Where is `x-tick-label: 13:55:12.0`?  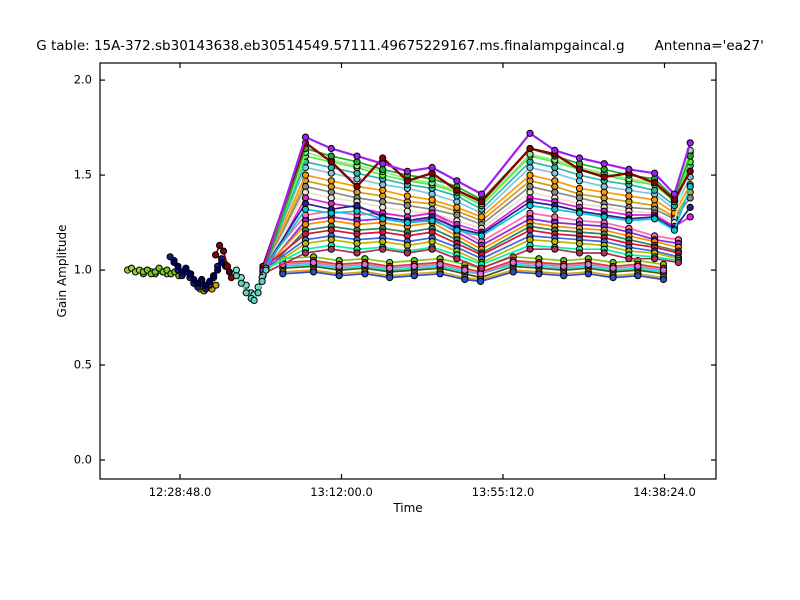 x-tick-label: 13:55:12.0 is located at coordinates (503, 492).